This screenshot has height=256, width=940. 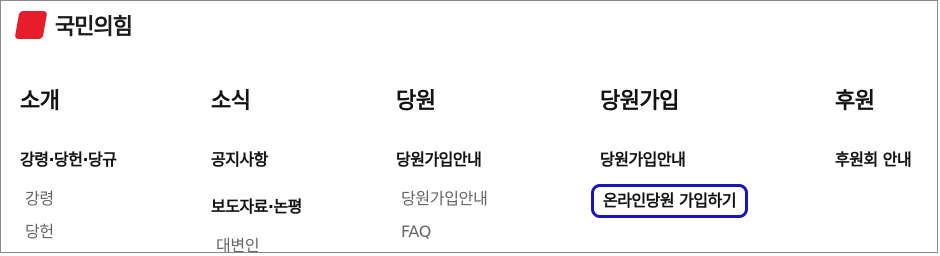 I want to click on submenu-item-faq: FAQ, so click(x=416, y=232).